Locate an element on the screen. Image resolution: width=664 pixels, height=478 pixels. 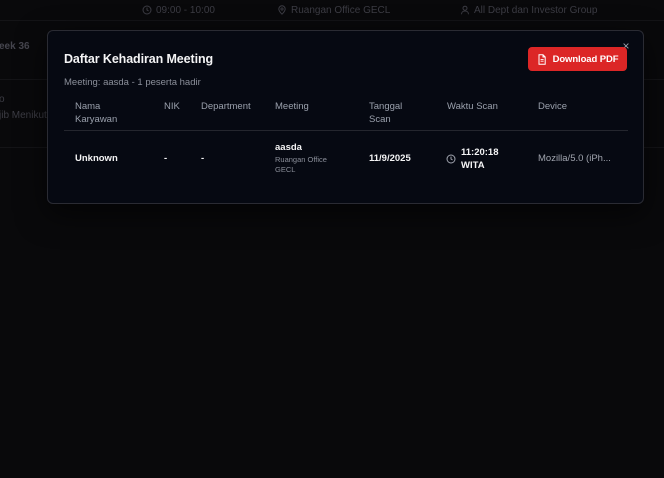
bg-week-title: eek 36 is located at coordinates (15, 46).